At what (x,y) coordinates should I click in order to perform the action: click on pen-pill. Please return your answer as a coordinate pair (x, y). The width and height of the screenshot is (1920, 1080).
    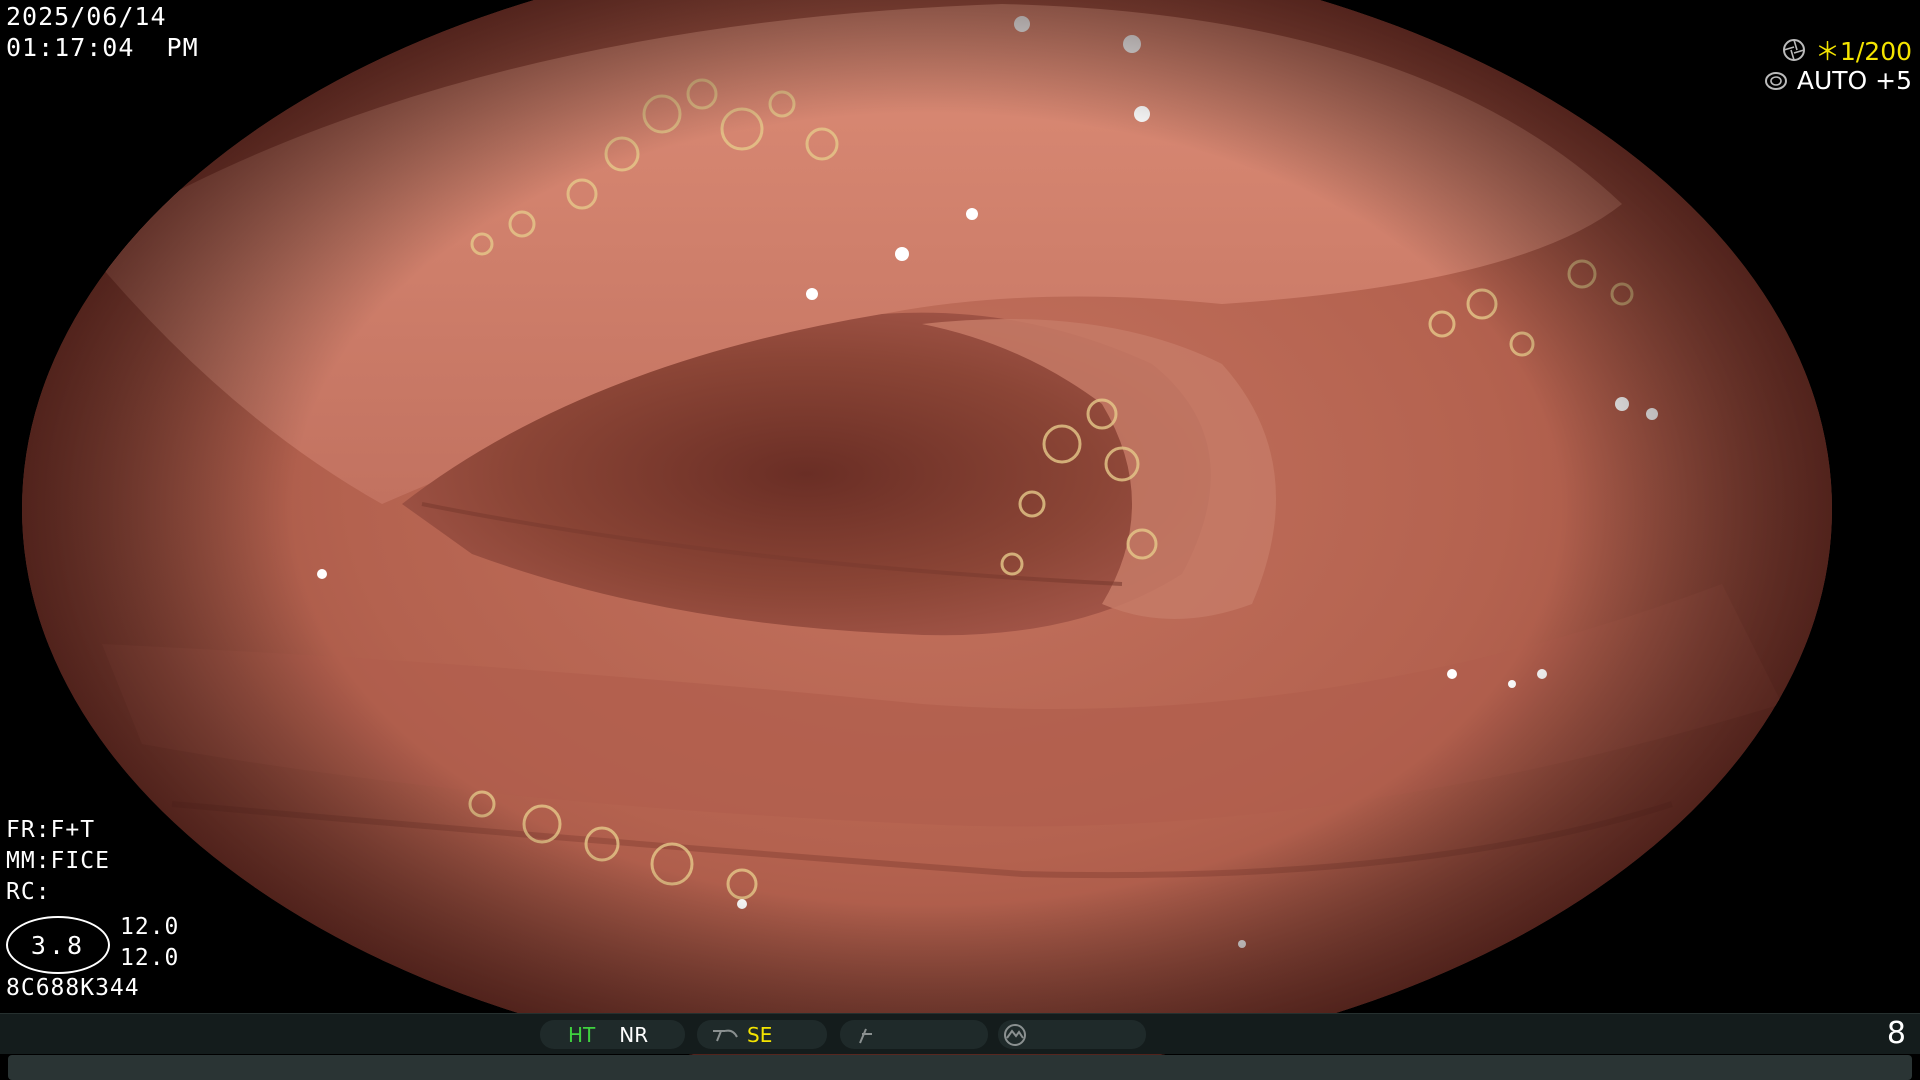
    Looking at the image, I should click on (914, 1034).